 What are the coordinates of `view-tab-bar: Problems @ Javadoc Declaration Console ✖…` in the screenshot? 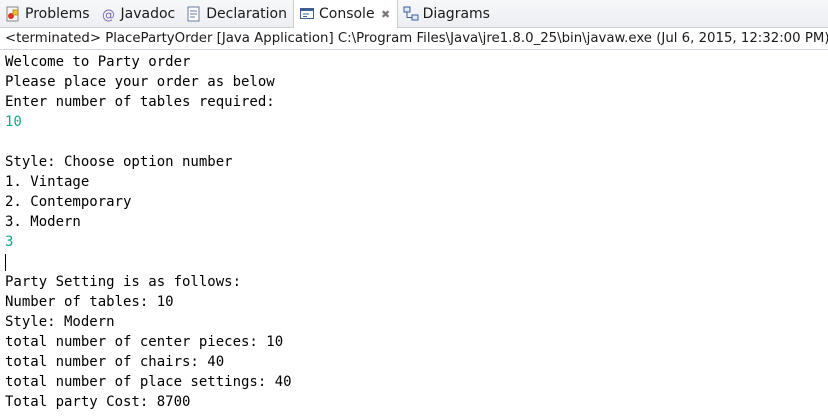 It's located at (414, 14).